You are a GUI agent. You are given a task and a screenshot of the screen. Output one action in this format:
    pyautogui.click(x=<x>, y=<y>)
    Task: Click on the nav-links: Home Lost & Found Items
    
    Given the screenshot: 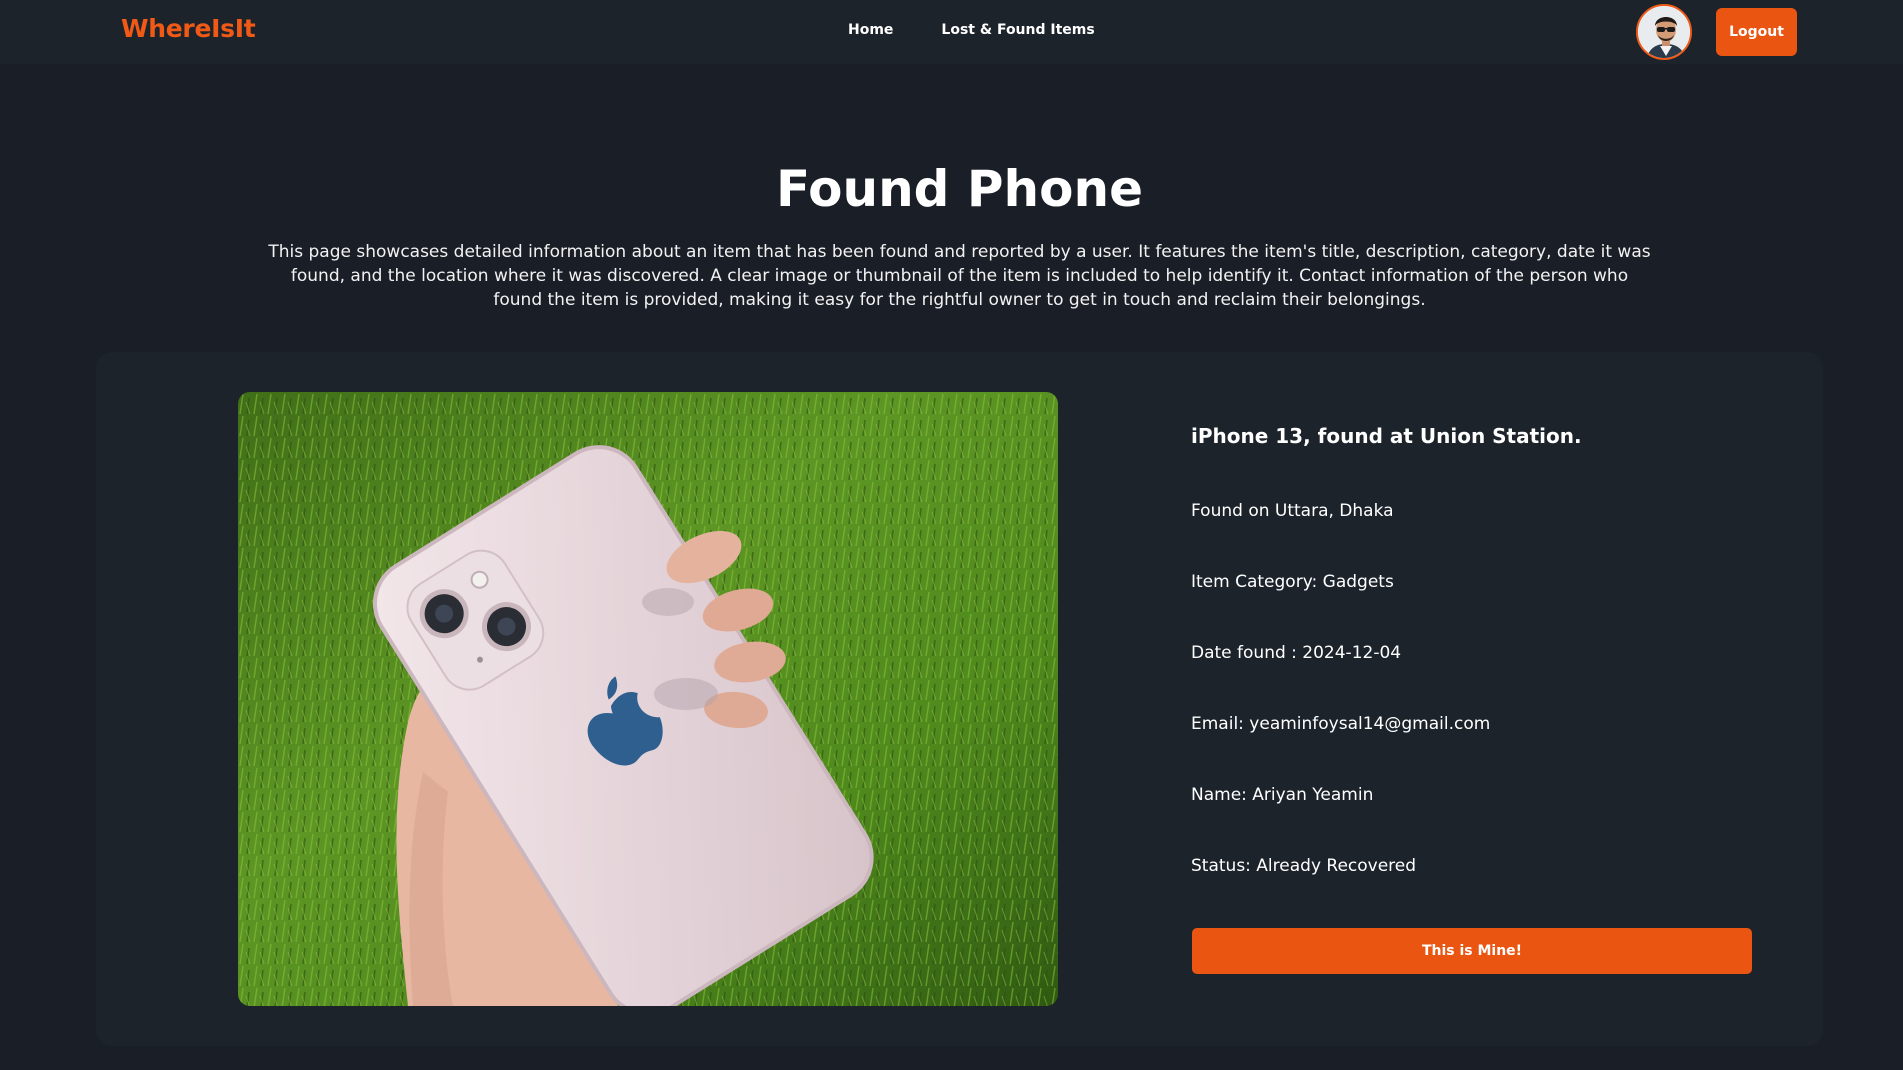 What is the action you would take?
    pyautogui.click(x=971, y=30)
    